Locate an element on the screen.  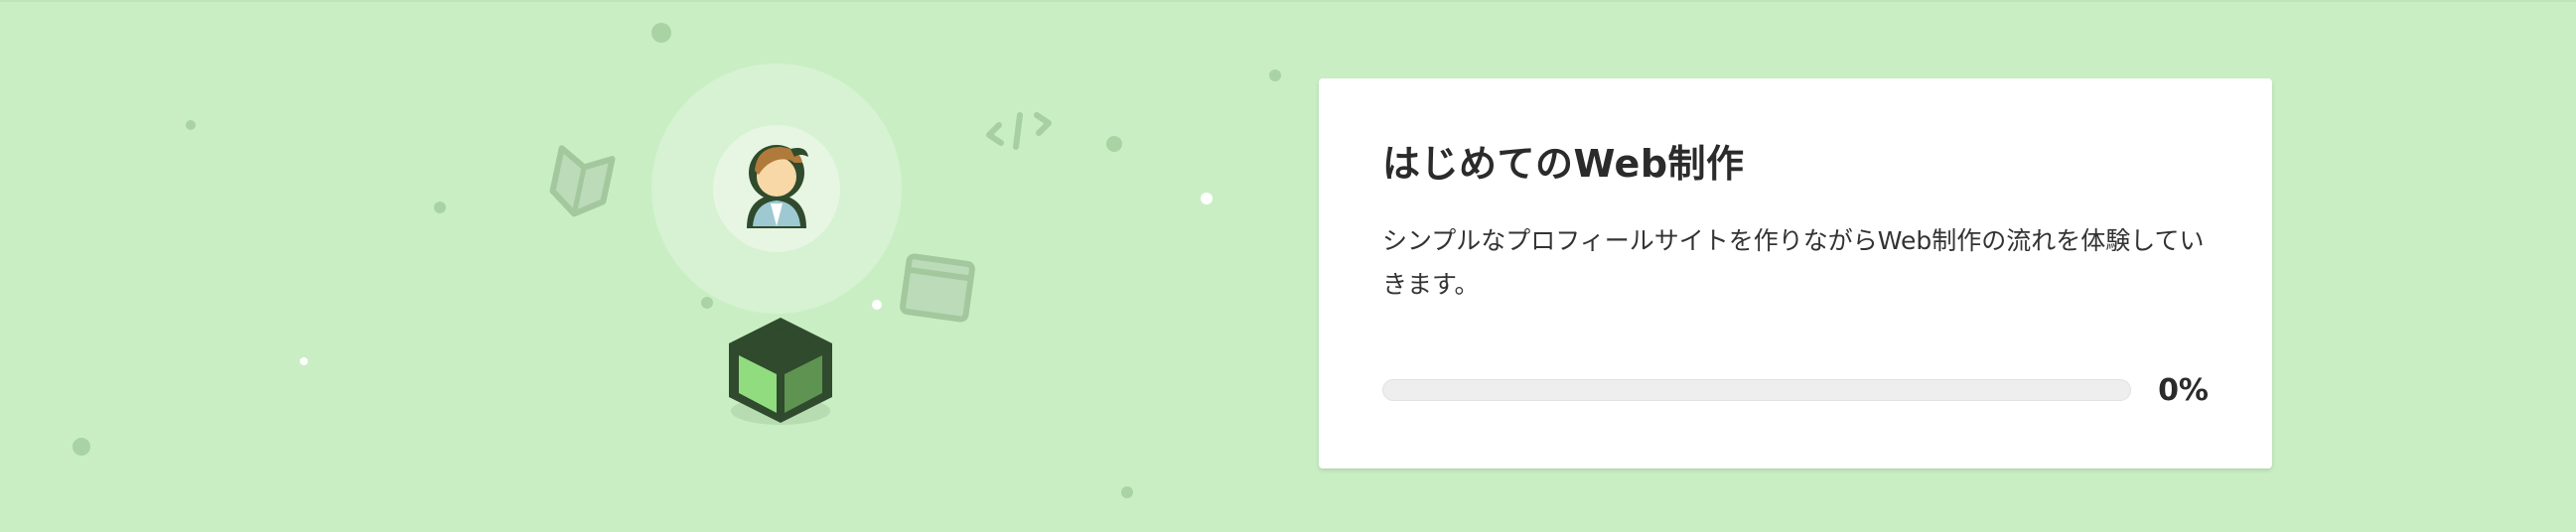
code-tag-icon is located at coordinates (1019, 131).